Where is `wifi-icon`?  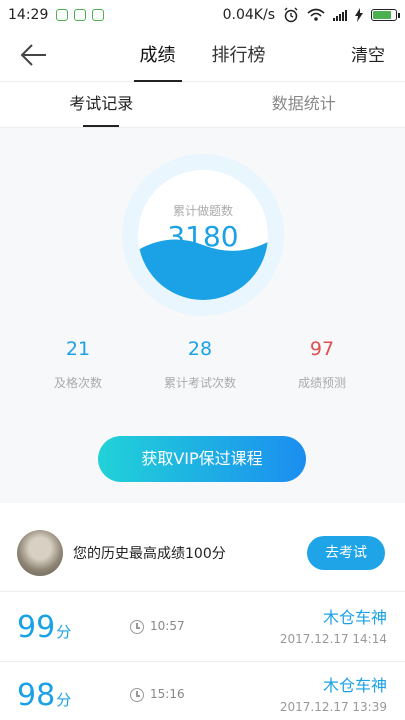
wifi-icon is located at coordinates (316, 14).